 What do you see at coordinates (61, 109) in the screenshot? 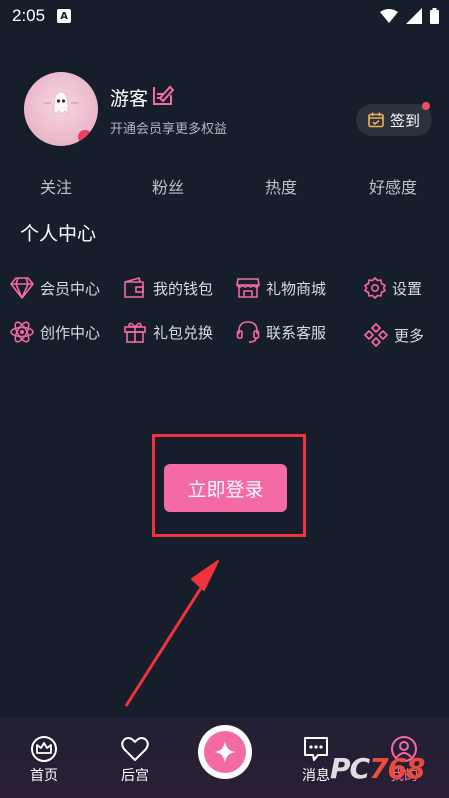
I see `avatar` at bounding box center [61, 109].